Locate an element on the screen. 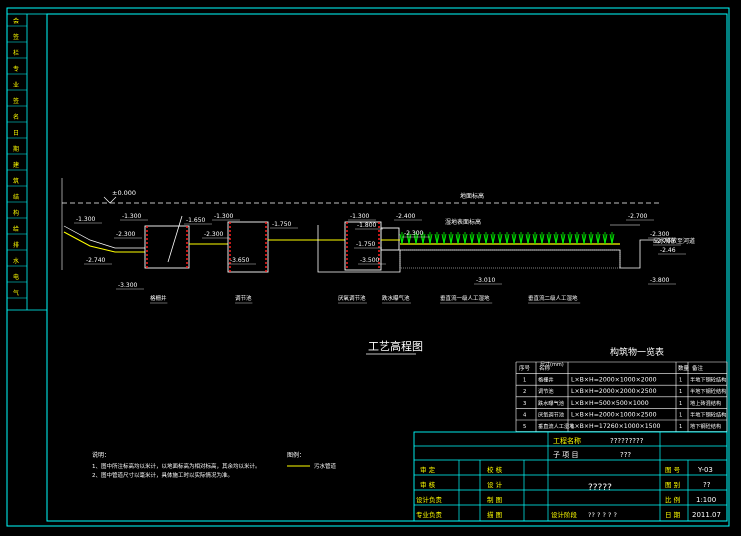 This screenshot has height=536, width=741. wetland-surface-label: 湿地表面标高 is located at coordinates (463, 222).